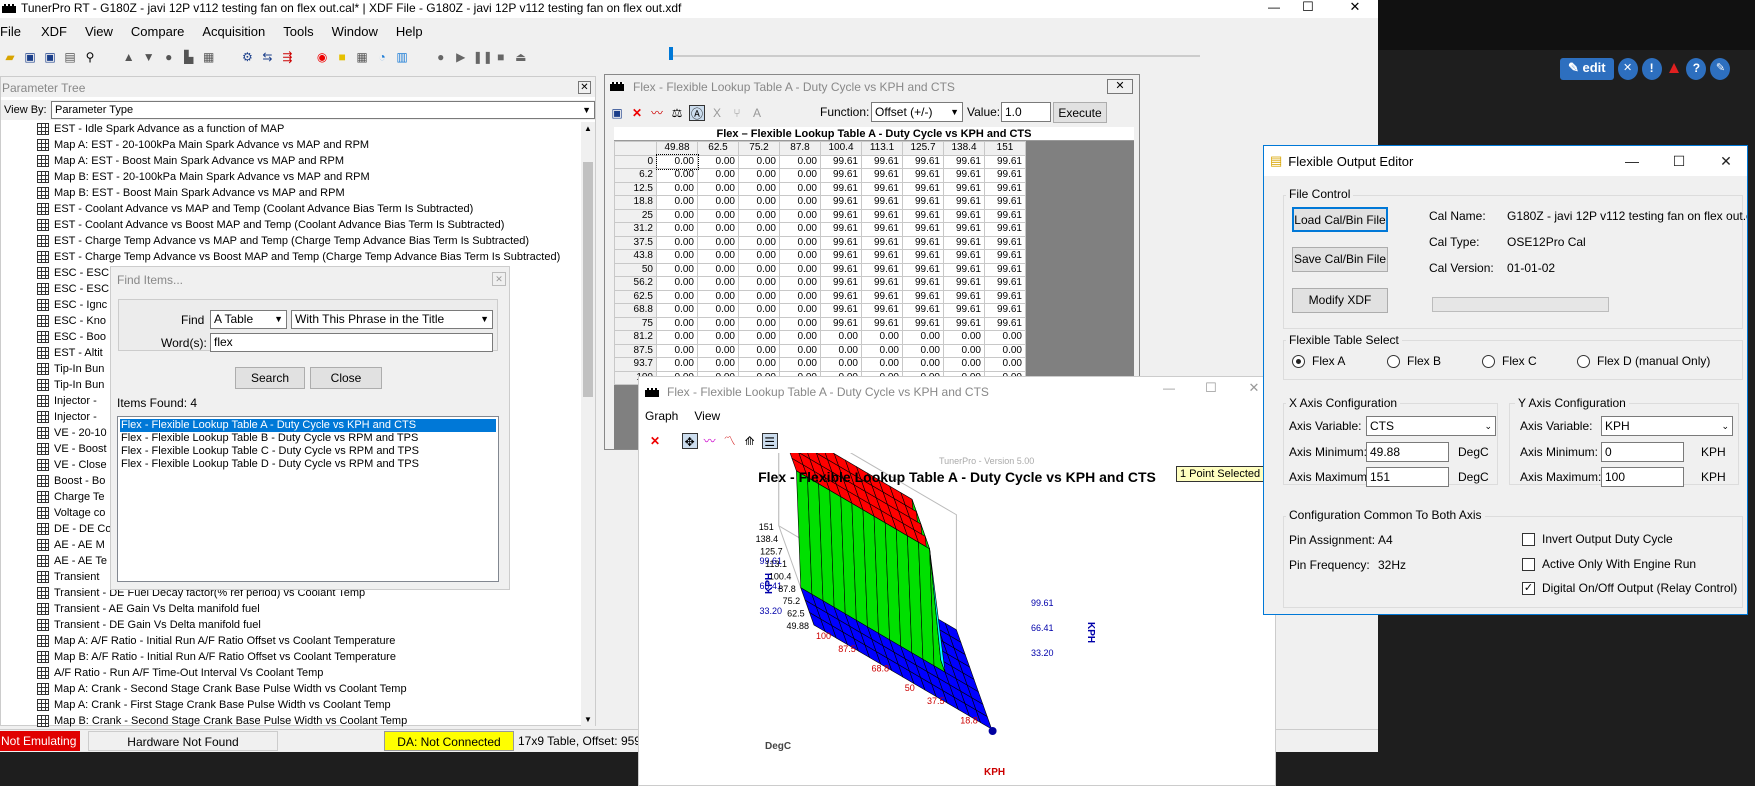 This screenshot has width=1755, height=786. Describe the element at coordinates (750, 441) in the screenshot. I see `wireframe-icon: ⟰` at that location.